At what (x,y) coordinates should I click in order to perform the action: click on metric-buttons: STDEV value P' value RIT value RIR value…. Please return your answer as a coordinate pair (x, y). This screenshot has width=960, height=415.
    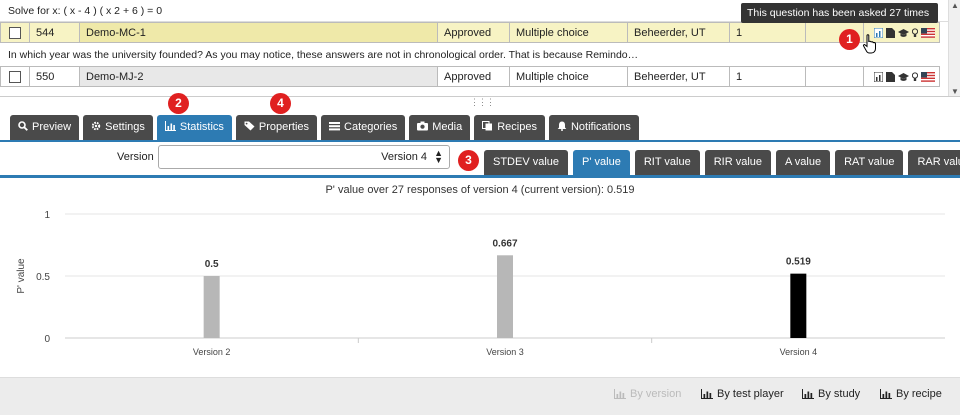
    Looking at the image, I should click on (722, 162).